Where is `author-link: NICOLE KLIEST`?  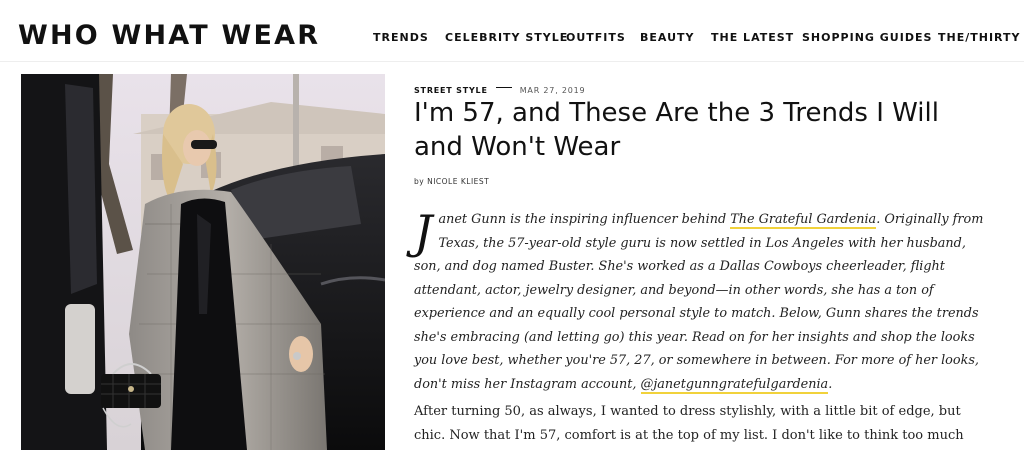 author-link: NICOLE KLIEST is located at coordinates (458, 181).